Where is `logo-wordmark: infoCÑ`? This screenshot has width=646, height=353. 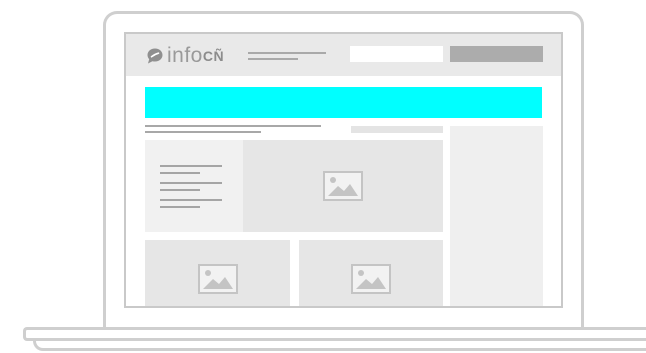 logo-wordmark: infoCÑ is located at coordinates (196, 55).